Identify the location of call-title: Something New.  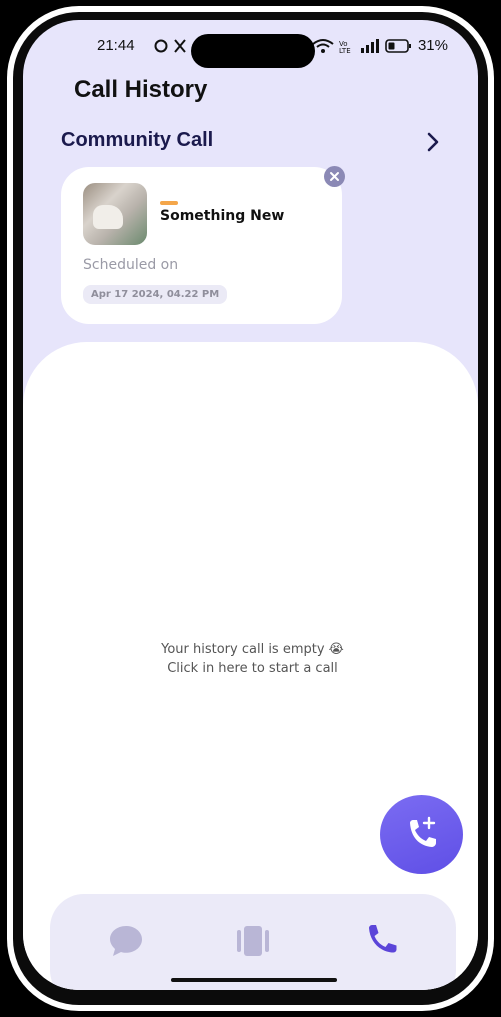
(222, 216).